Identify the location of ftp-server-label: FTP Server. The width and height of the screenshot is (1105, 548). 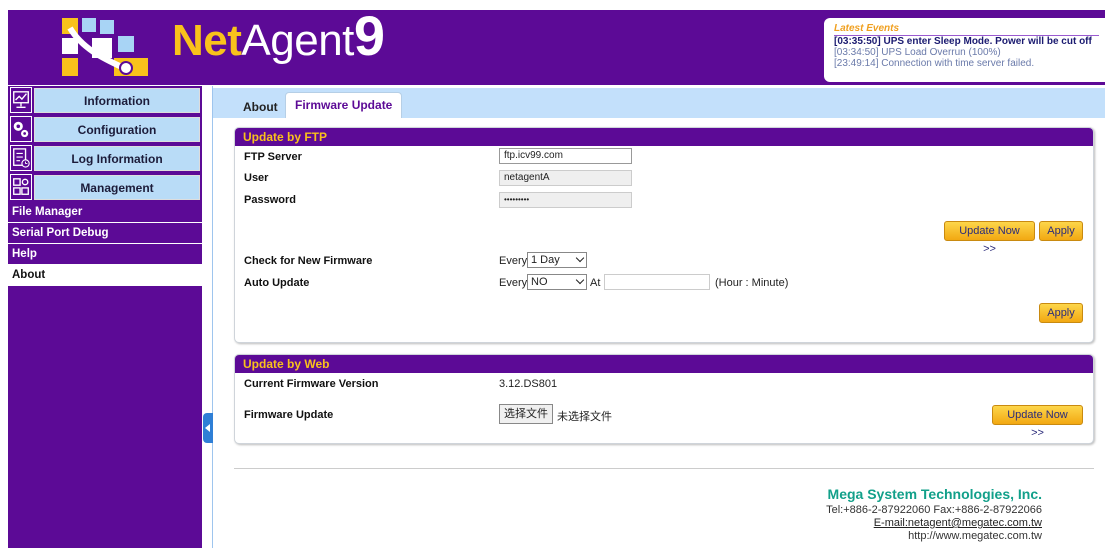
(273, 157).